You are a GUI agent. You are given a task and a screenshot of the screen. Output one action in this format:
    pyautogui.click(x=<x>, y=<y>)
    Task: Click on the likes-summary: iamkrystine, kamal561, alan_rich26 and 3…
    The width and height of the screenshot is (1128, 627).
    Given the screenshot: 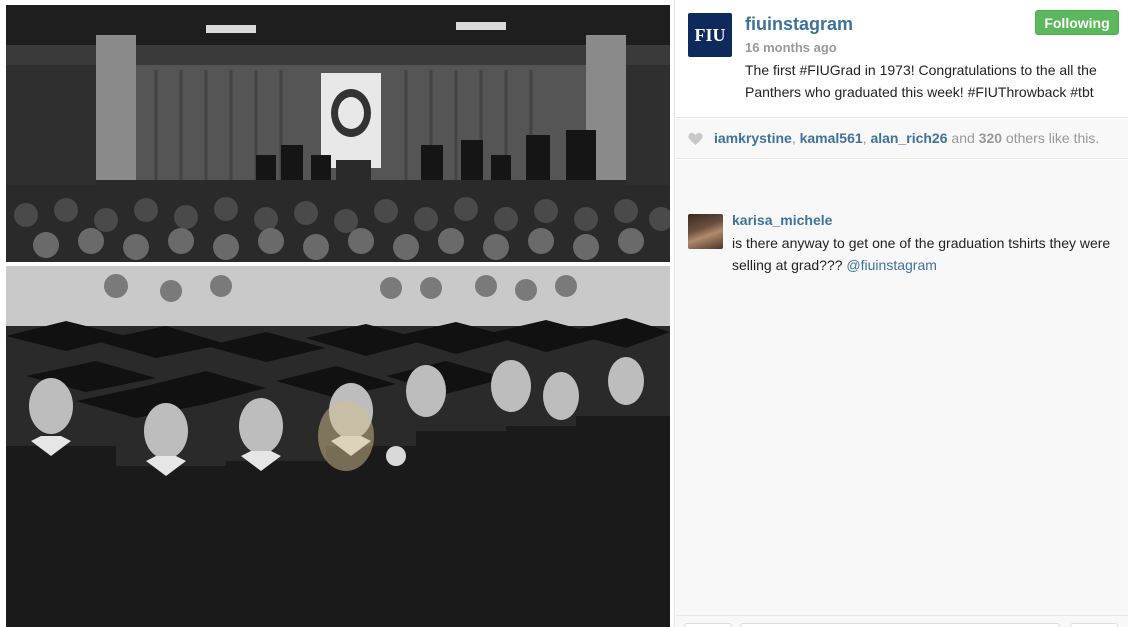 What is the action you would take?
    pyautogui.click(x=906, y=138)
    